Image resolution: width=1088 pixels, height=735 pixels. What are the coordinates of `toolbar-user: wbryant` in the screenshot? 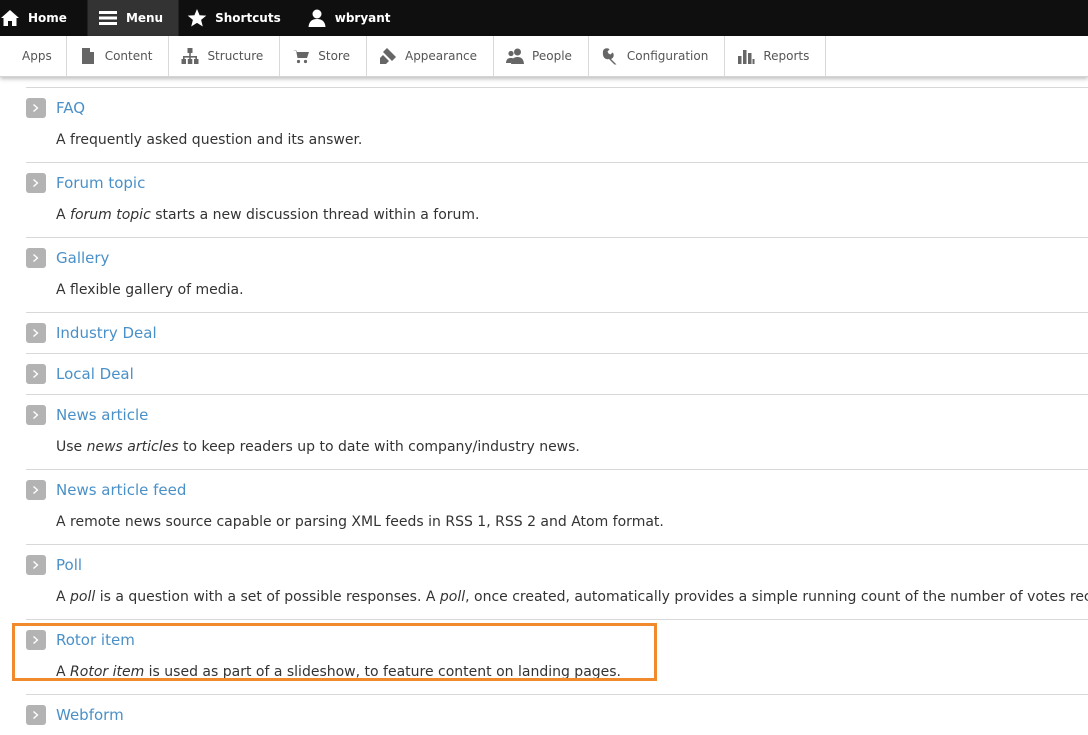 It's located at (355, 18).